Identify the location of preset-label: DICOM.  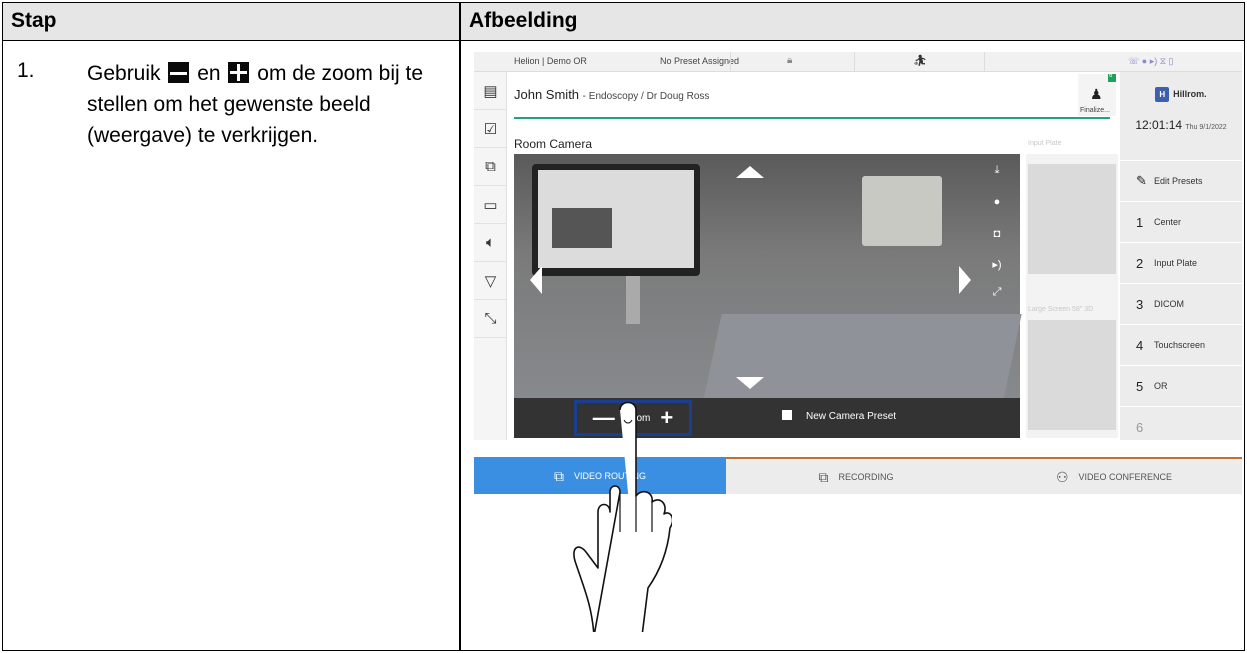
(1169, 304).